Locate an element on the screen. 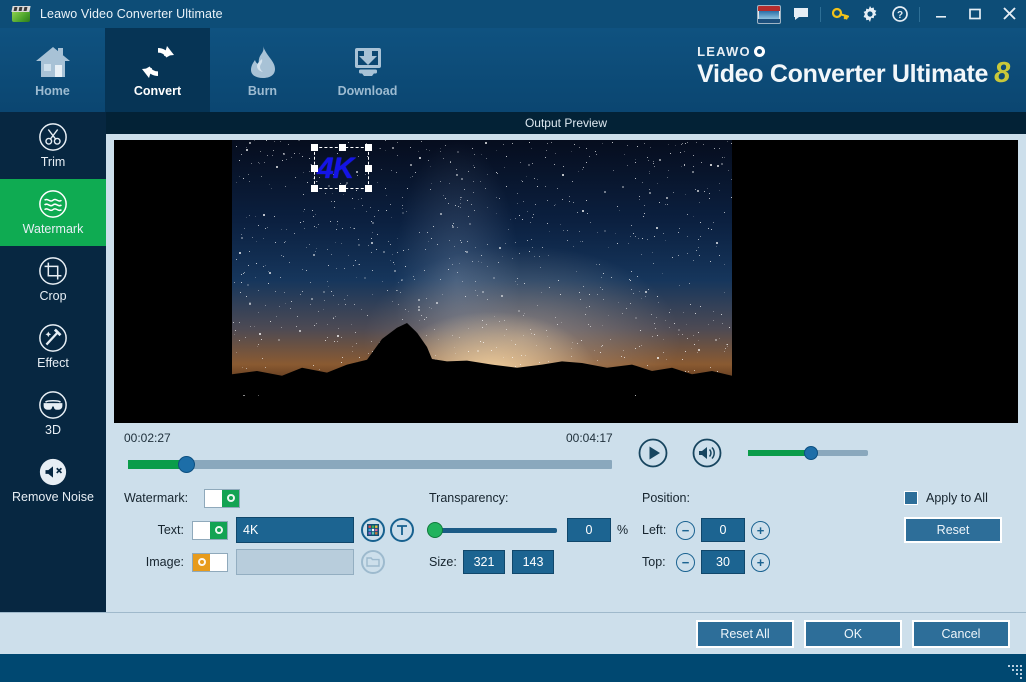  key-icon is located at coordinates (840, 14).